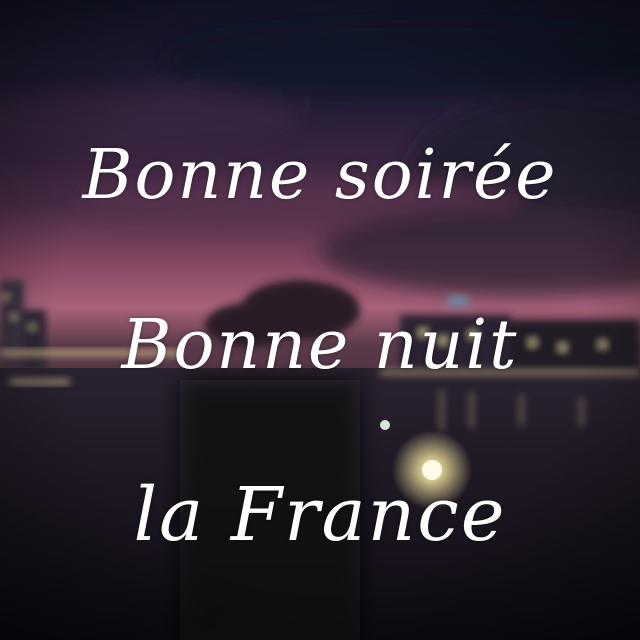  Describe the element at coordinates (320, 175) in the screenshot. I see `caption-line-bonne-soiree: Bonne soirée` at that location.